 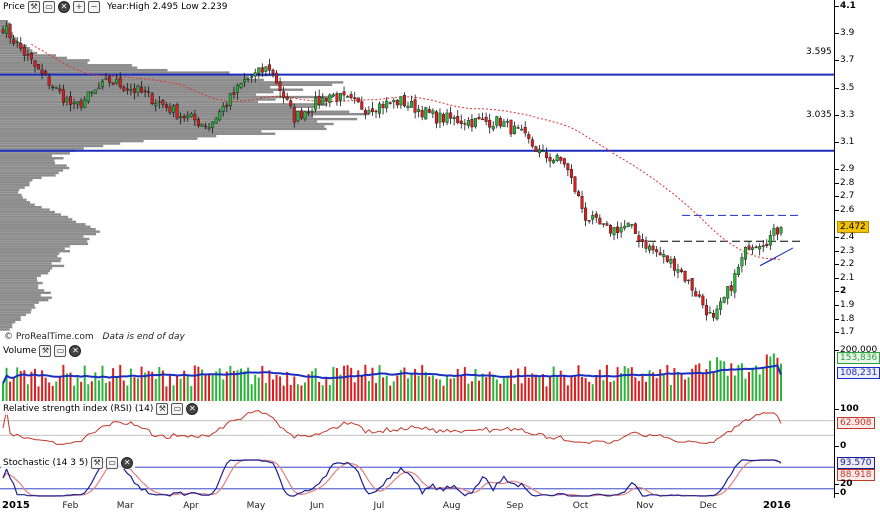 What do you see at coordinates (93, 7) in the screenshot?
I see `minus-icon: −` at bounding box center [93, 7].